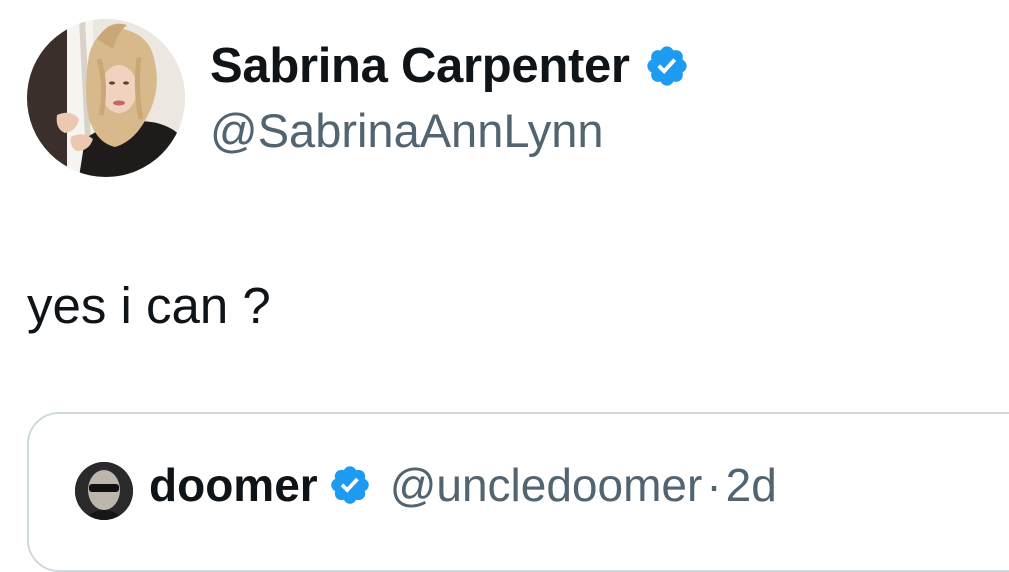  What do you see at coordinates (667, 66) in the screenshot?
I see `verified-badge-icon` at bounding box center [667, 66].